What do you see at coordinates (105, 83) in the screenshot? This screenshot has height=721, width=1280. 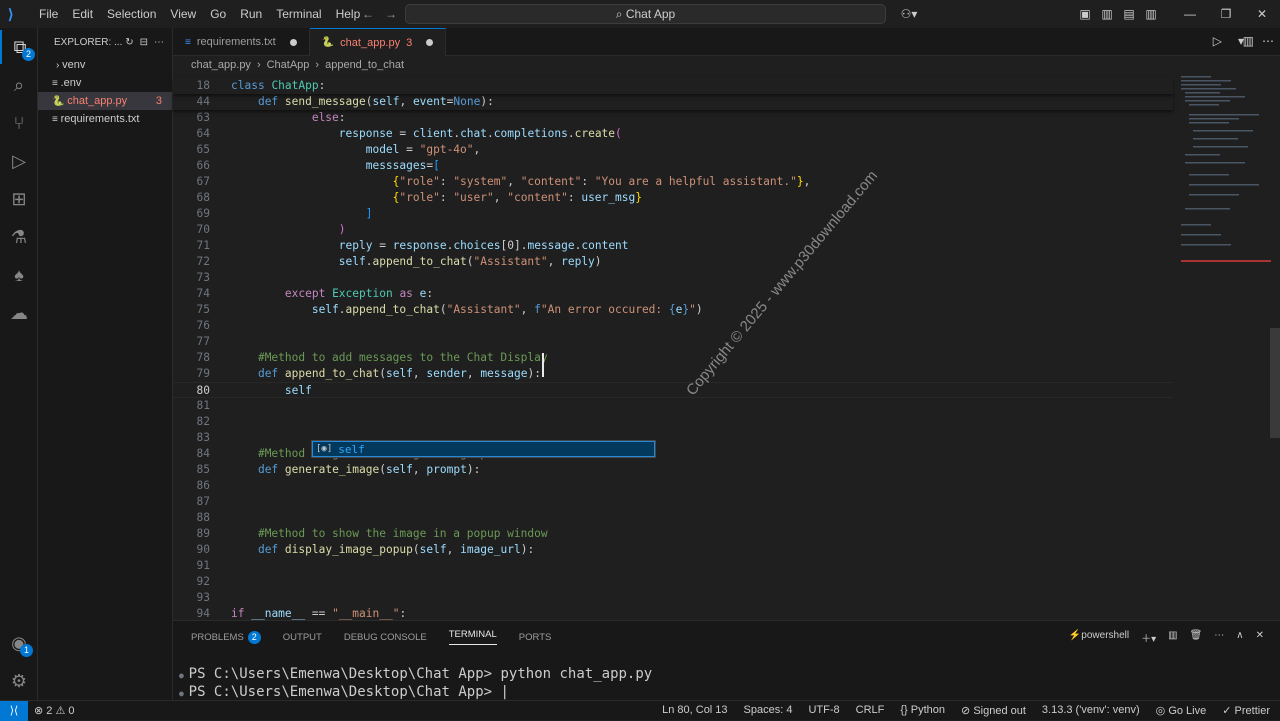 I see `file-tree-item: ≡ .env` at bounding box center [105, 83].